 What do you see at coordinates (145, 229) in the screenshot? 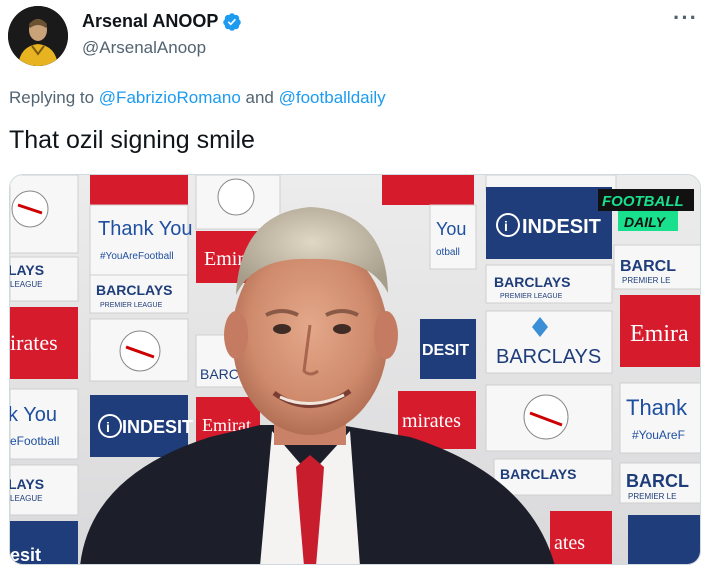
I see `board-thank-you: Thank You` at bounding box center [145, 229].